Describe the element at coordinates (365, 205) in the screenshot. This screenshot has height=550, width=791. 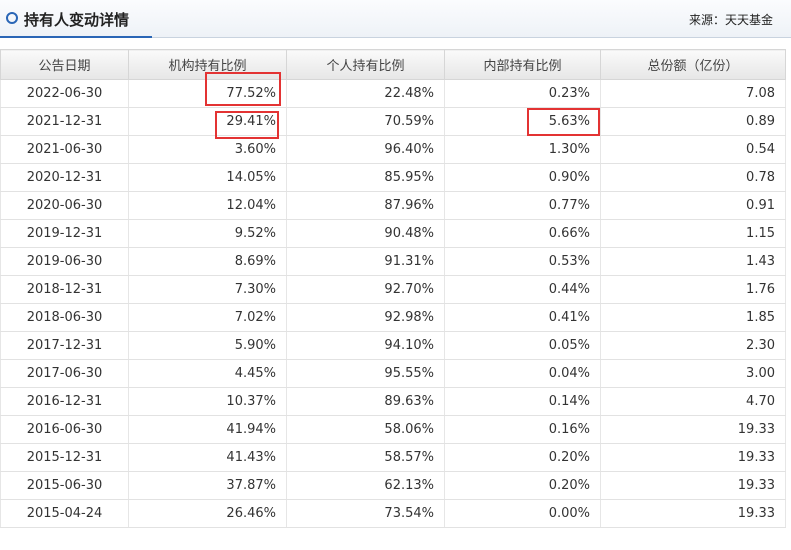
I see `table-cell: 87.96%` at that location.